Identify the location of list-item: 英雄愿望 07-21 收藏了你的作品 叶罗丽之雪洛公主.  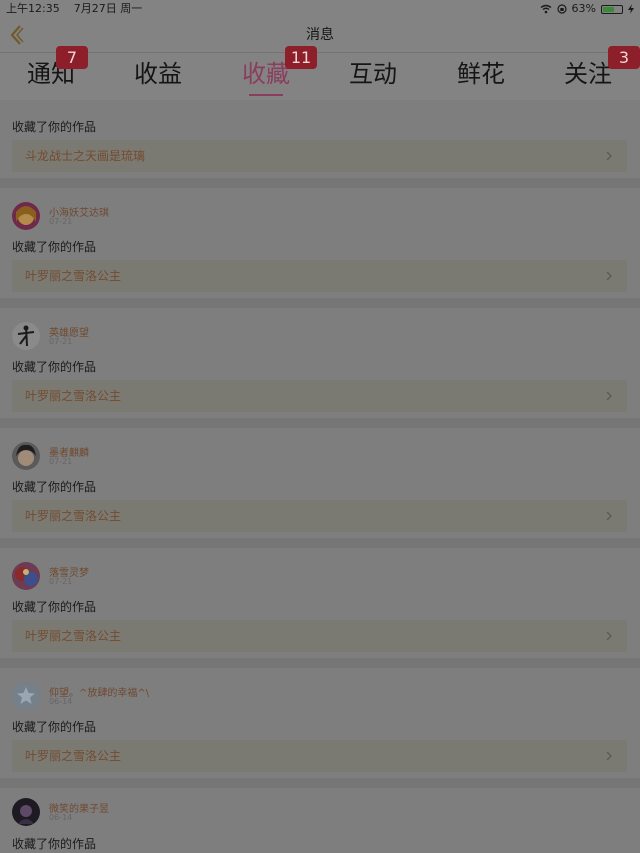
(320, 363).